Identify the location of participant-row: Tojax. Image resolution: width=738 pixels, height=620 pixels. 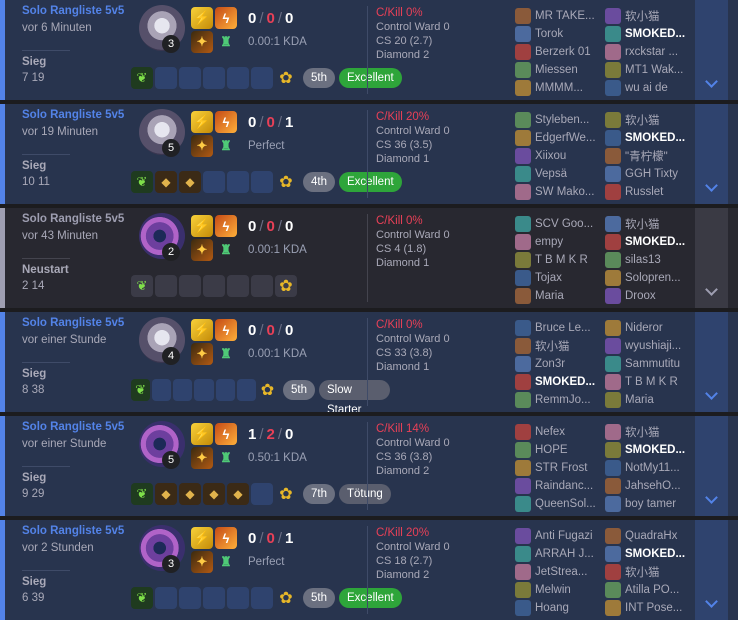
(560, 278).